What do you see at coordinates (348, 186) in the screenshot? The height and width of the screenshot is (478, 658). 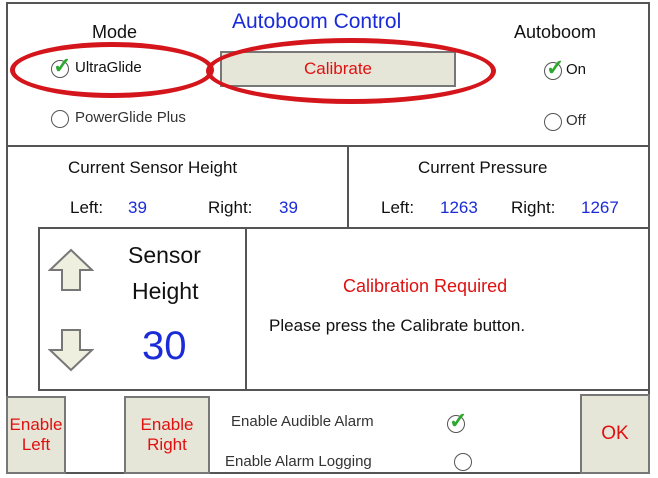 I see `divider-vertical-readouts` at bounding box center [348, 186].